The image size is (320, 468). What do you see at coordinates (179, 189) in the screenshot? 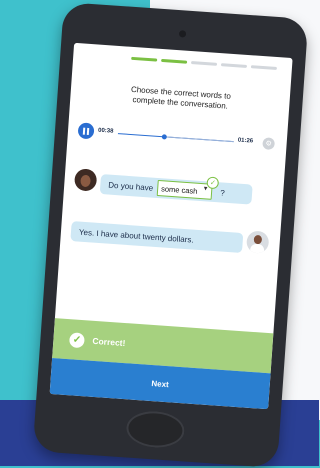
I see `dropdown-selected-value: some cash` at bounding box center [179, 189].